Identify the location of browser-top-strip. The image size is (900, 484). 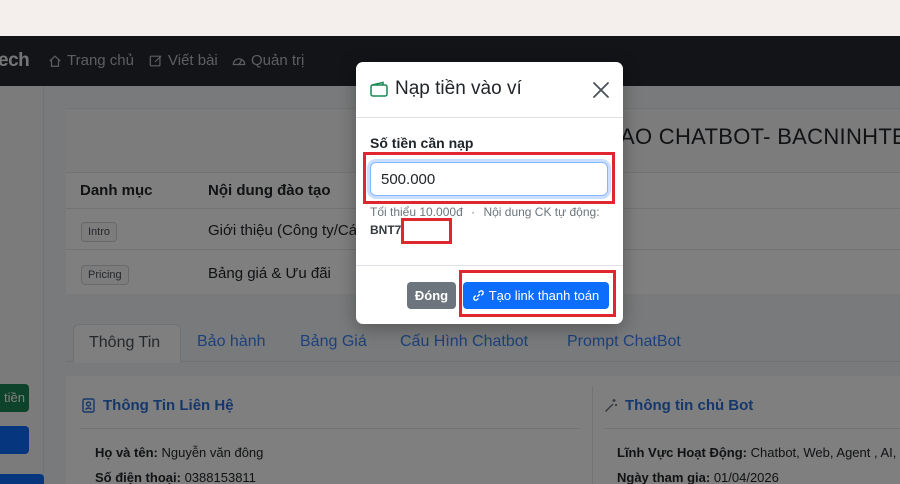
(450, 15).